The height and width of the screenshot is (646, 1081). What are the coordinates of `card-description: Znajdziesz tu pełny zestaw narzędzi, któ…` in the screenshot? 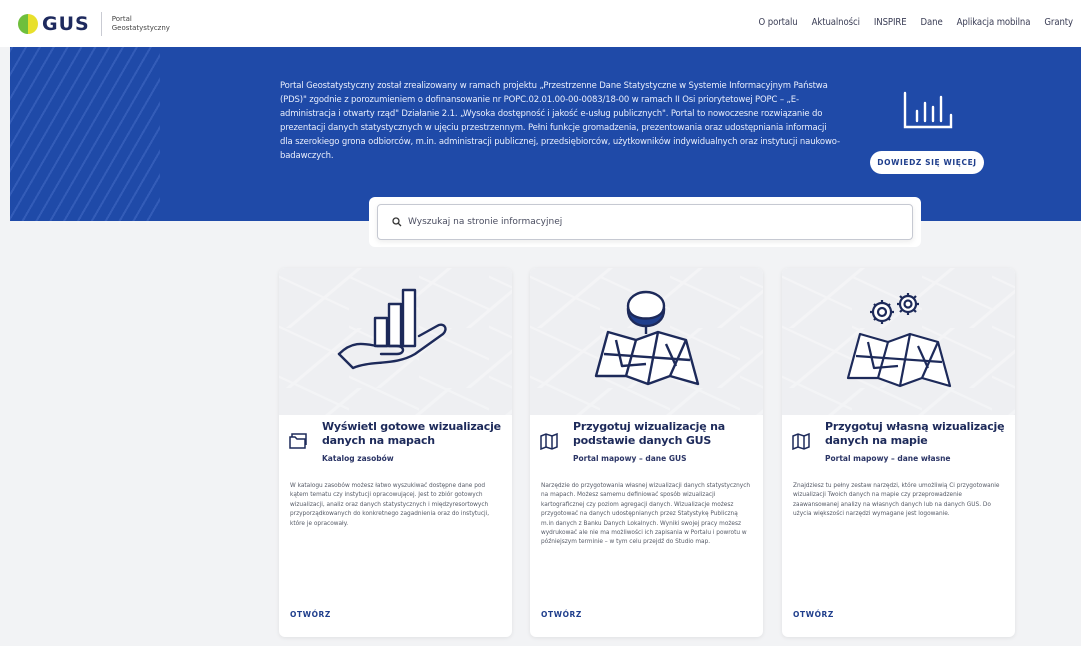 It's located at (896, 500).